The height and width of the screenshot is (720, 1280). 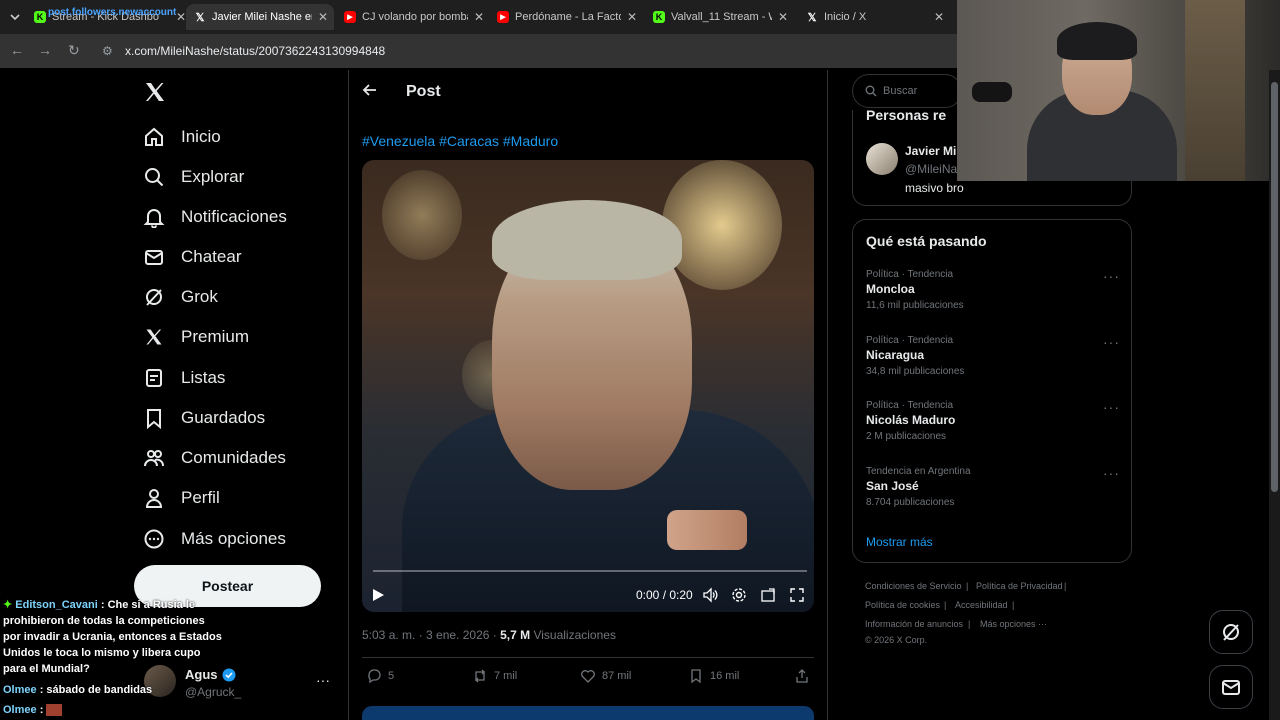 What do you see at coordinates (797, 595) in the screenshot?
I see `fullscreen-icon` at bounding box center [797, 595].